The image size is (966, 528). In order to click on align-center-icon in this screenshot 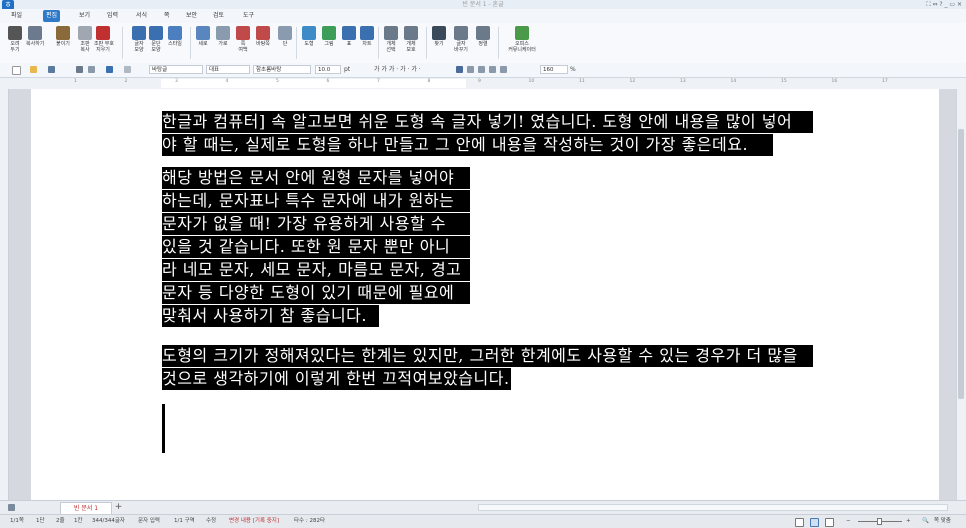, I will do `click(481, 69)`.